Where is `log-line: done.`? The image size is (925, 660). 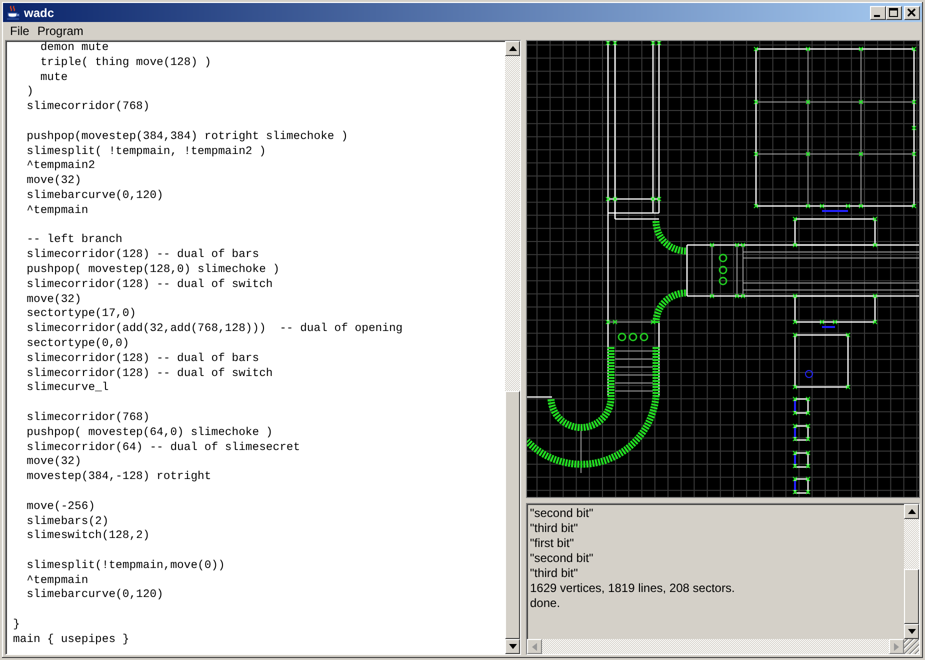 log-line: done. is located at coordinates (546, 603).